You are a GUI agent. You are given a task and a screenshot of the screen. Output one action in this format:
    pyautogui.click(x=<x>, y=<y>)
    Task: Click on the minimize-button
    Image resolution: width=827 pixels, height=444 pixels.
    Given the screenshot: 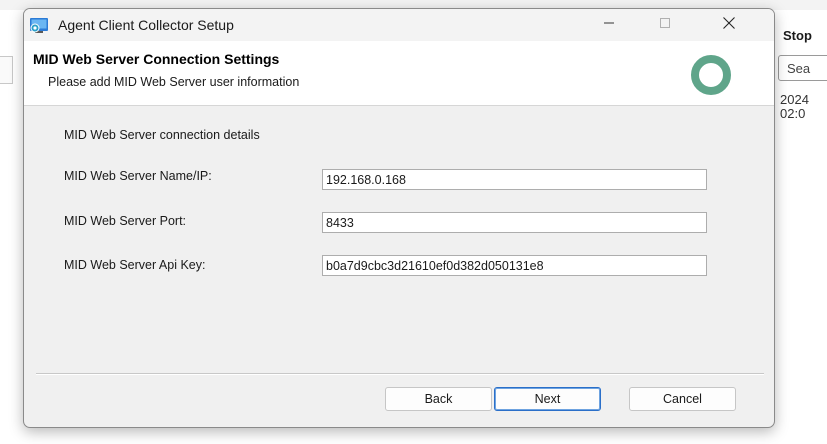 What is the action you would take?
    pyautogui.click(x=609, y=25)
    